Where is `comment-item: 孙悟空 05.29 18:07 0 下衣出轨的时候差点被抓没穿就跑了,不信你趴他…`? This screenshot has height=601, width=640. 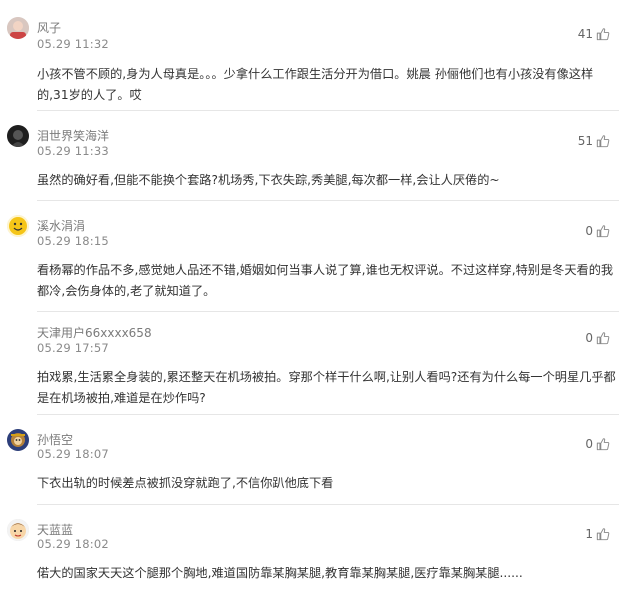 comment-item: 孙悟空 05.29 18:07 0 下衣出轨的时候差点被抓没穿就跑了,不信你趴他… is located at coordinates (320, 460).